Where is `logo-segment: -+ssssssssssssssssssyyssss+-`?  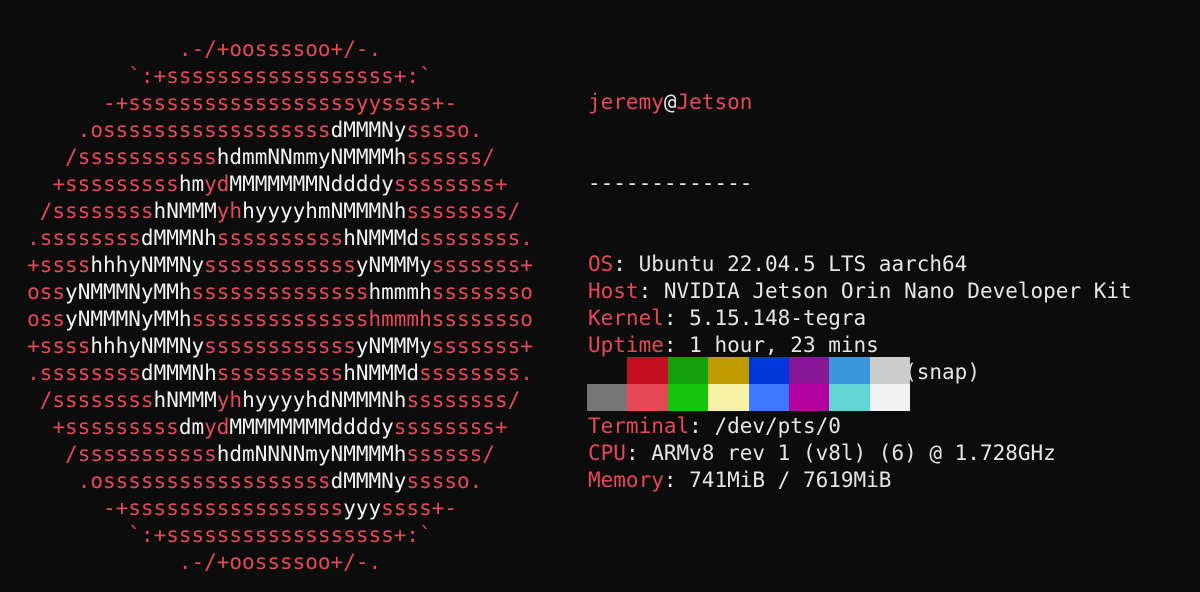 logo-segment: -+ssssssssssssssssssyyssss+- is located at coordinates (279, 103).